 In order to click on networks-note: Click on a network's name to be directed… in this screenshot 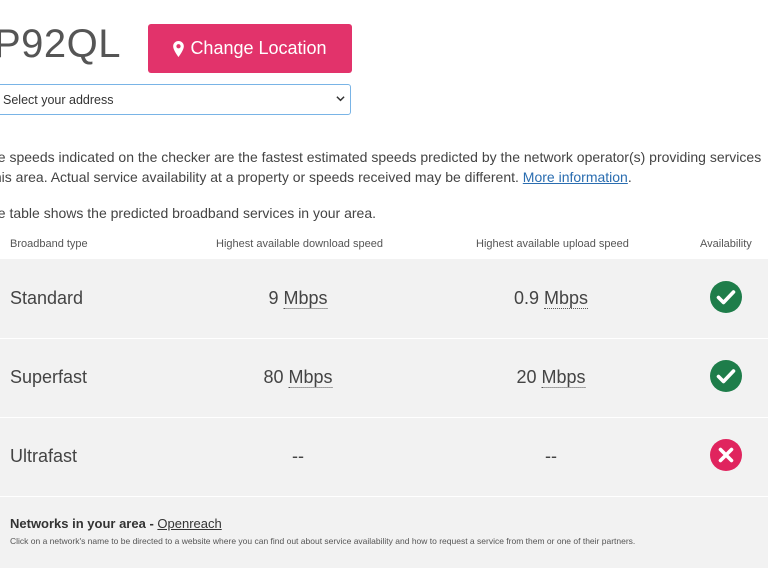, I will do `click(323, 541)`.